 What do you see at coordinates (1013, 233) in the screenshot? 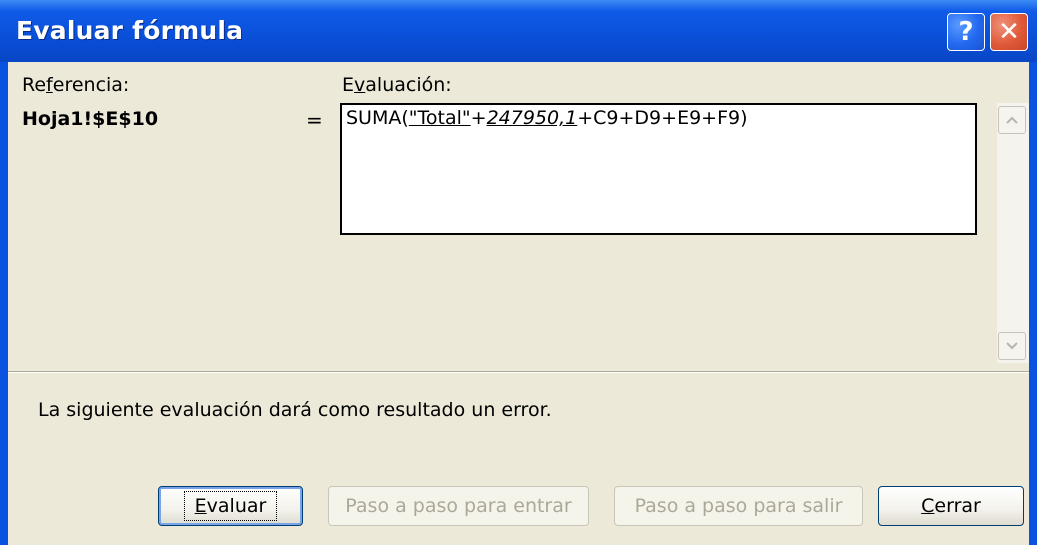
I see `evaluation-scrollbar` at bounding box center [1013, 233].